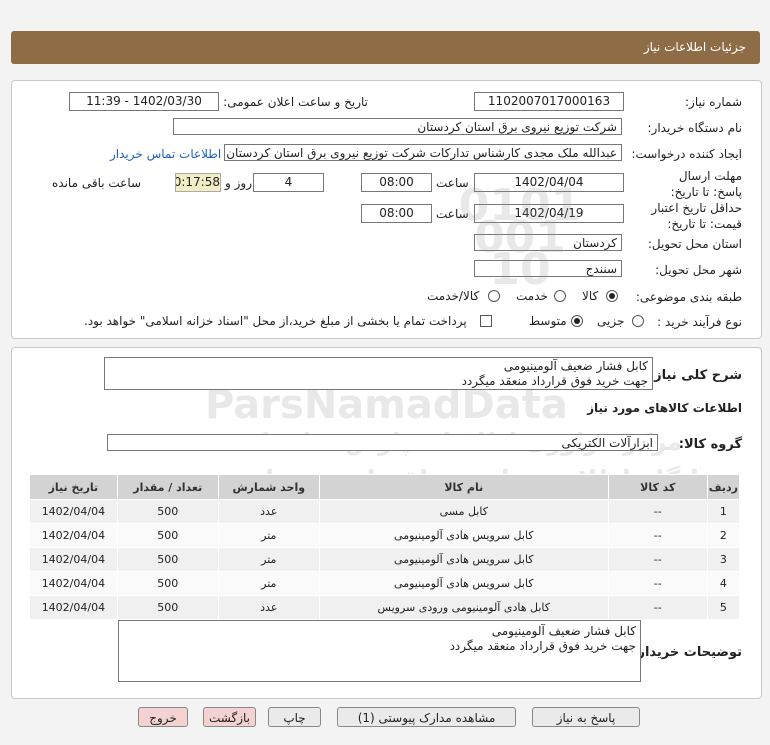 This screenshot has width=770, height=745. I want to click on category-option-service: خدمت, so click(532, 296).